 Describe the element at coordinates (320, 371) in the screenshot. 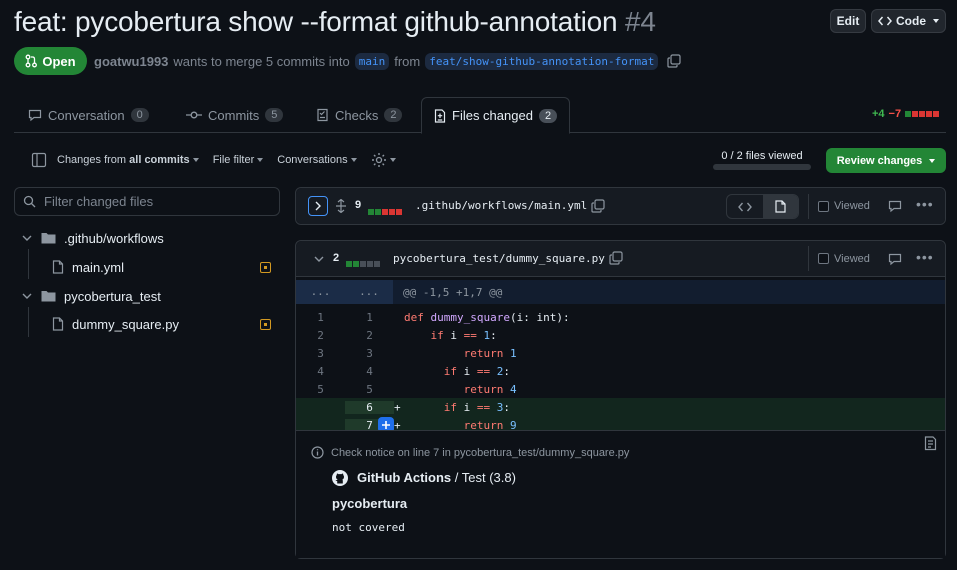

I see `old-line-number: 4` at that location.